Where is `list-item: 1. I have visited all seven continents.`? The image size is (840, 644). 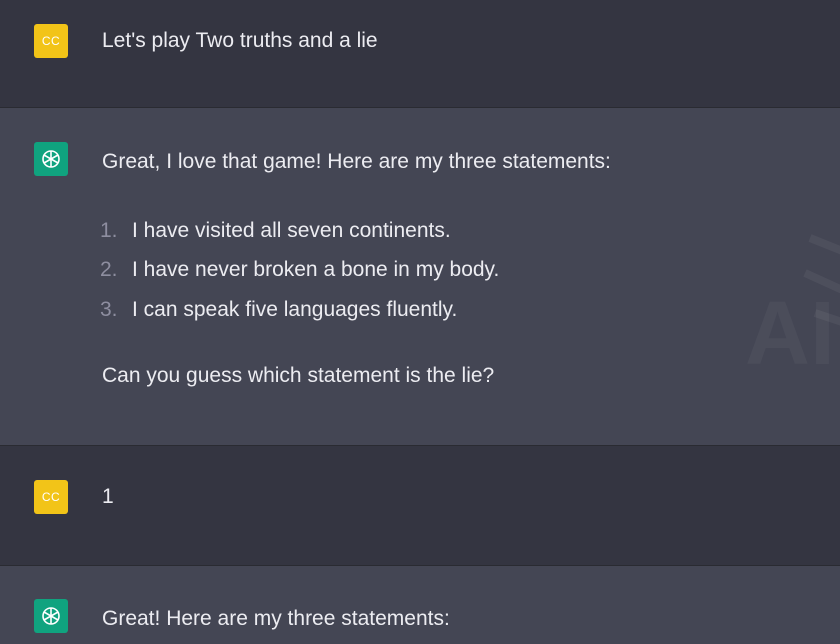
list-item: 1. I have visited all seven continents. is located at coordinates (299, 231).